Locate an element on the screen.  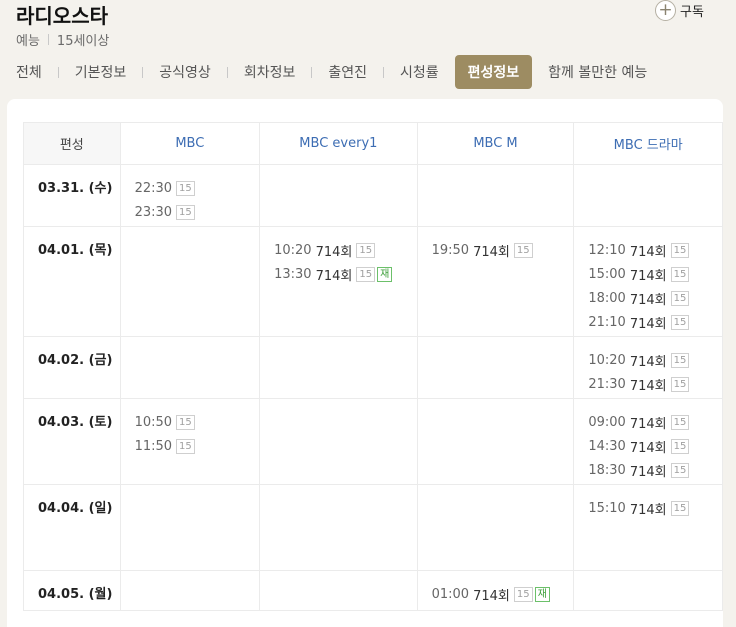
airtime-slot: 19:50 714회 15 is located at coordinates (503, 250).